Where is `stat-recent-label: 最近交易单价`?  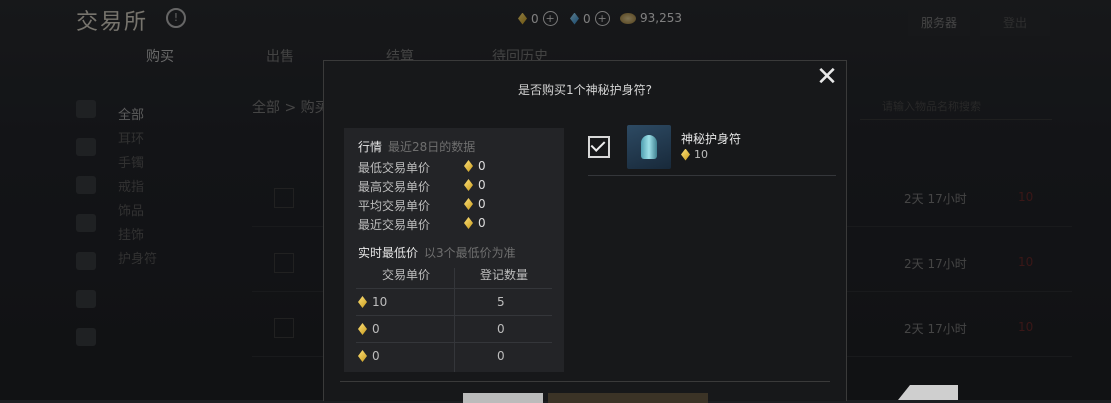
stat-recent-label: 最近交易单价 is located at coordinates (394, 225).